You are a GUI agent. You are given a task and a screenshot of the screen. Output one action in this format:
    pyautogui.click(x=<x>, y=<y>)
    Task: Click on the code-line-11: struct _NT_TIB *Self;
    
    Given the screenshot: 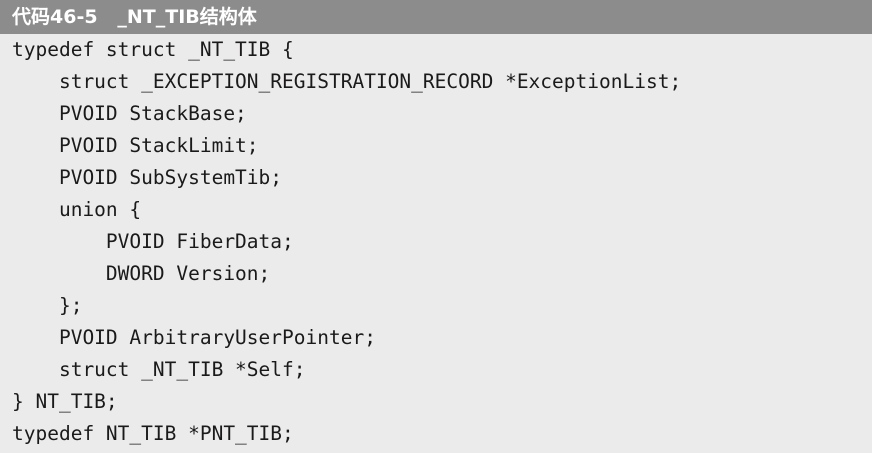 What is the action you would take?
    pyautogui.click(x=159, y=369)
    